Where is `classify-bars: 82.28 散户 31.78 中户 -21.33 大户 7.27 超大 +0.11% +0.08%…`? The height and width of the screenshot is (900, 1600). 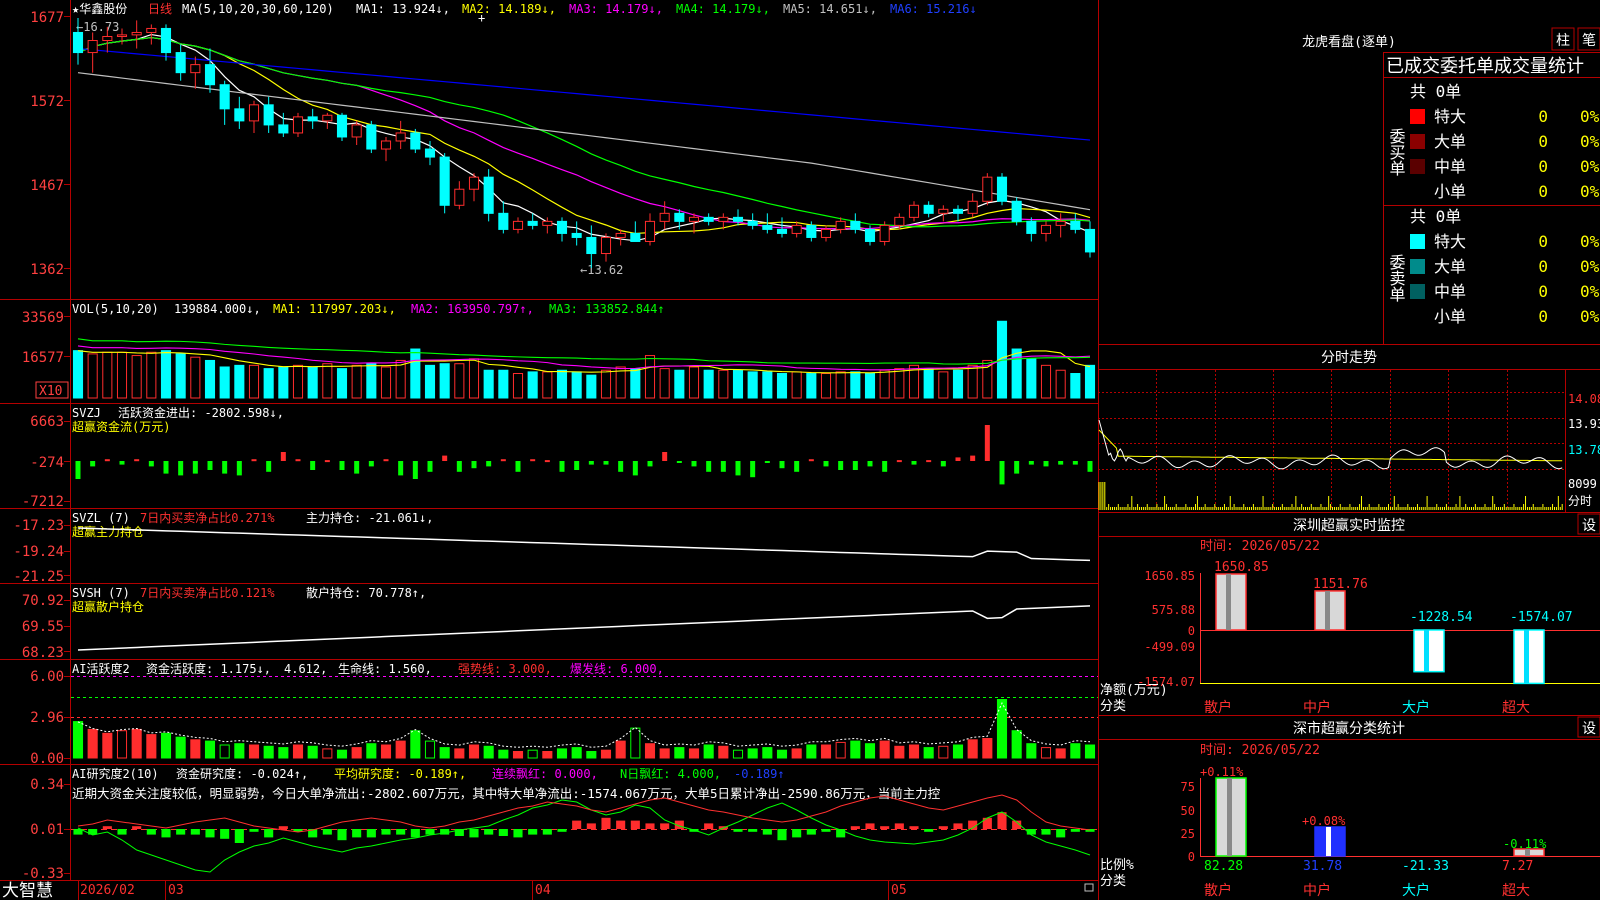 classify-bars: 82.28 散户 31.78 中户 -21.33 大户 7.27 超大 +0.11% +0.08%… is located at coordinates (1373, 832).